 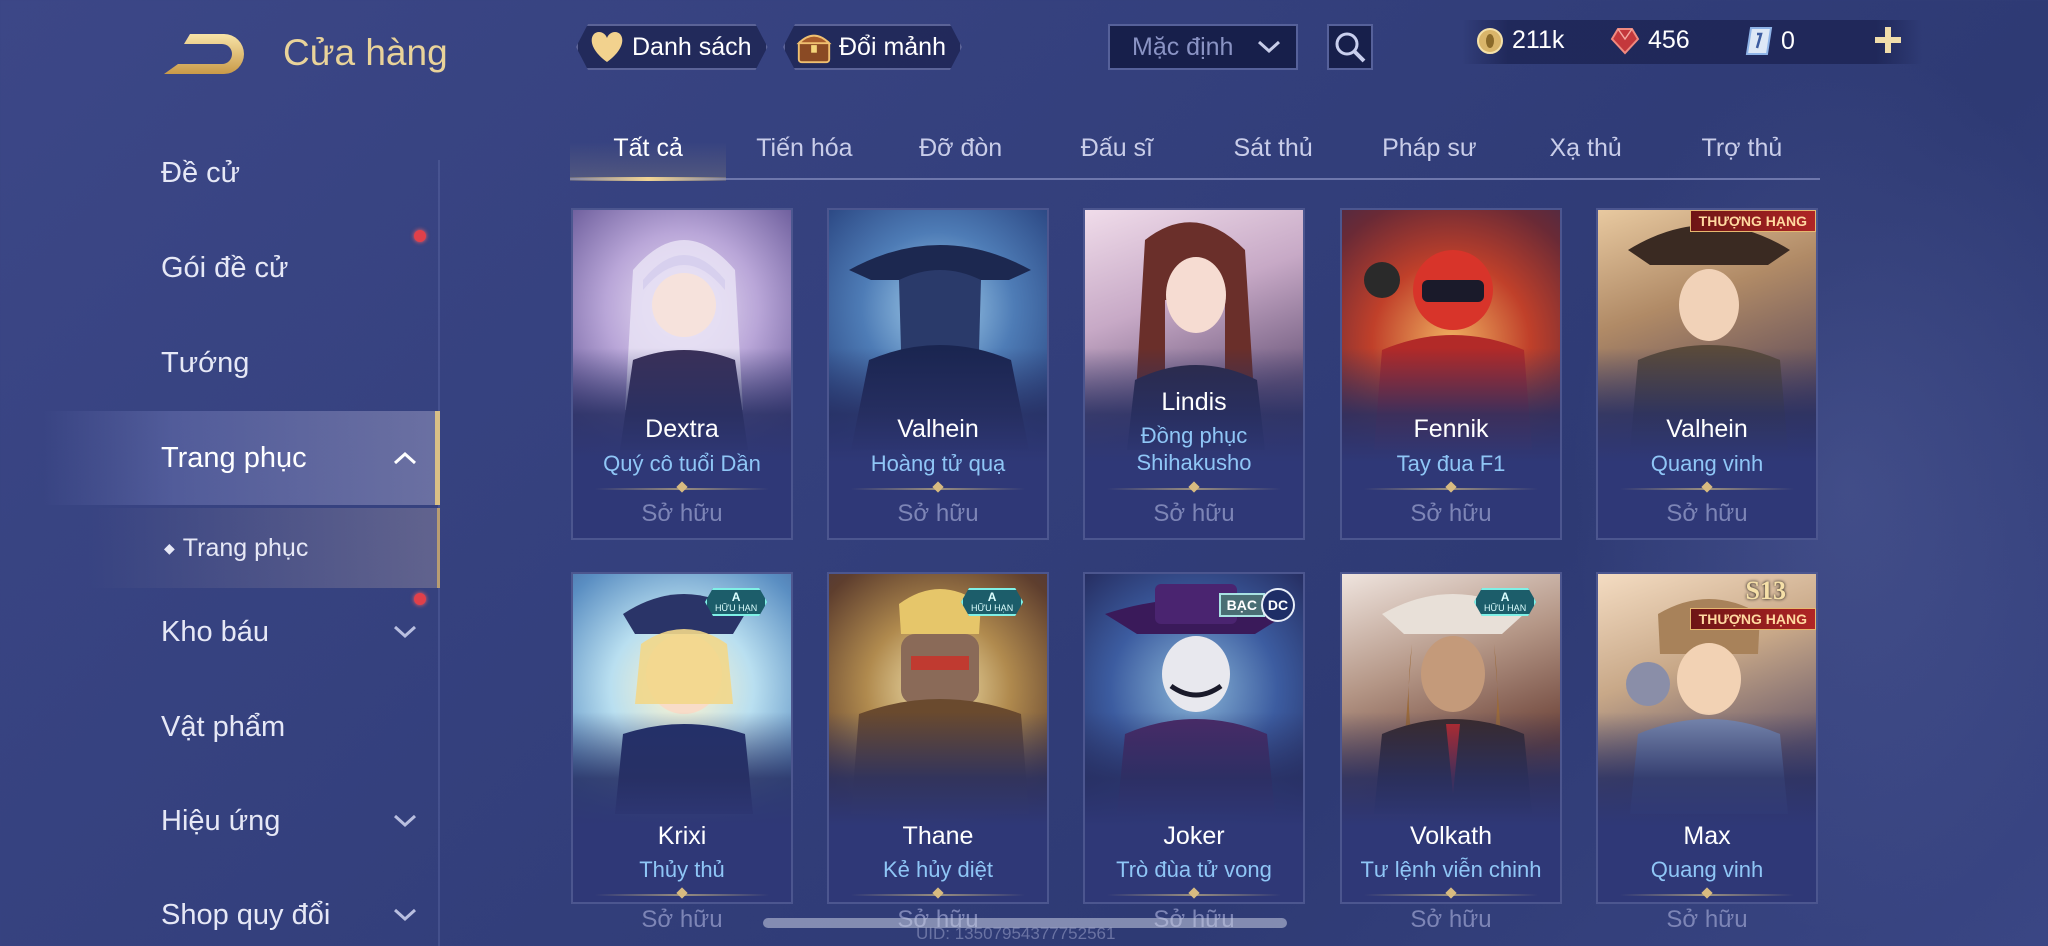 What do you see at coordinates (1788, 40) in the screenshot?
I see `voucher-amount: 0` at bounding box center [1788, 40].